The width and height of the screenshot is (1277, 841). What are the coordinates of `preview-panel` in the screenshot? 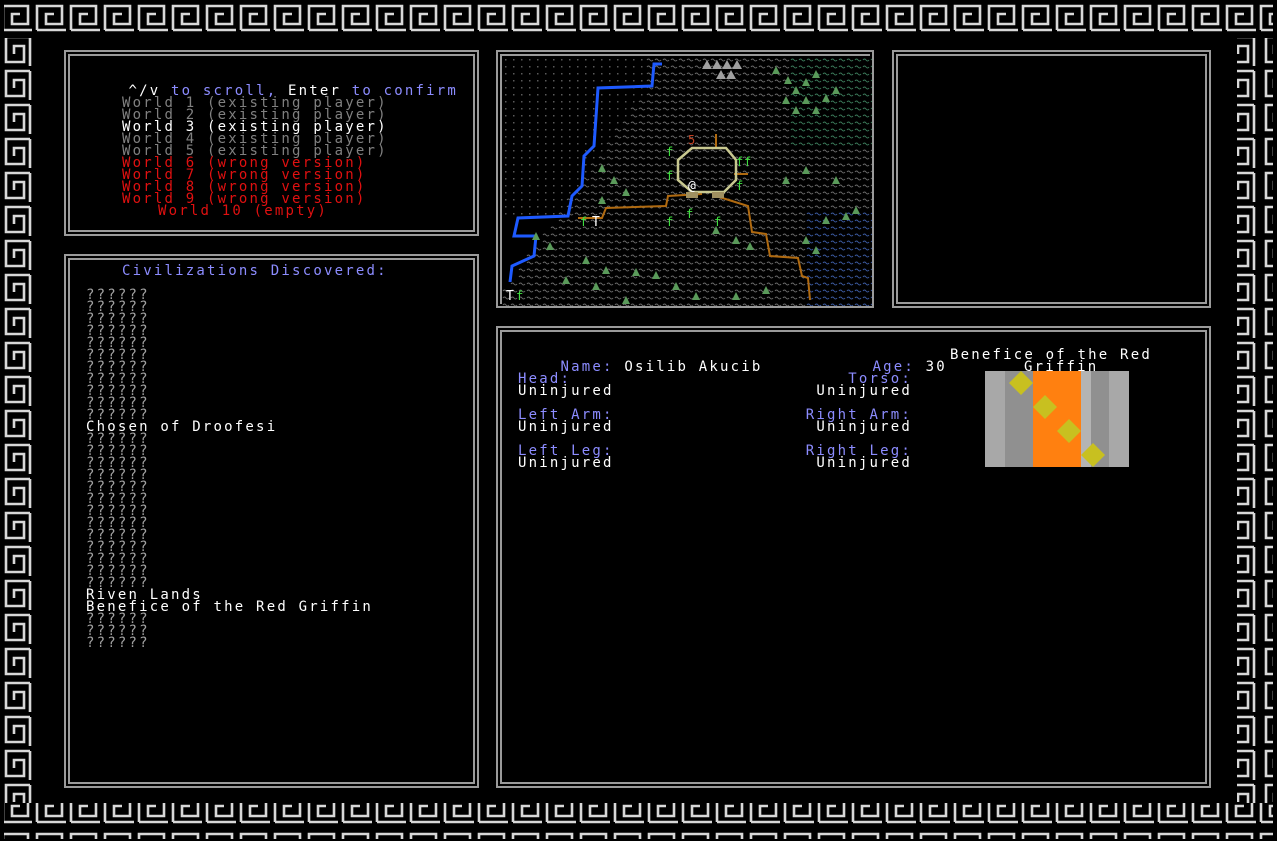 It's located at (1051, 179).